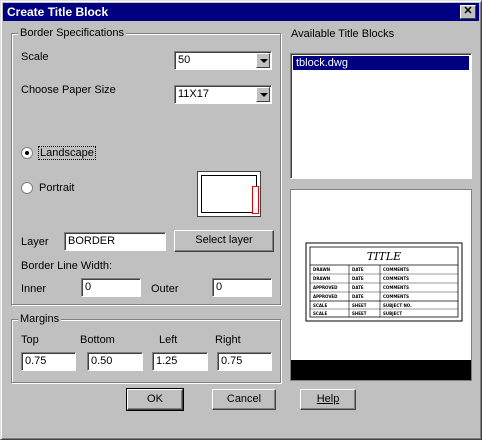  What do you see at coordinates (27, 188) in the screenshot?
I see `portrait-radio` at bounding box center [27, 188].